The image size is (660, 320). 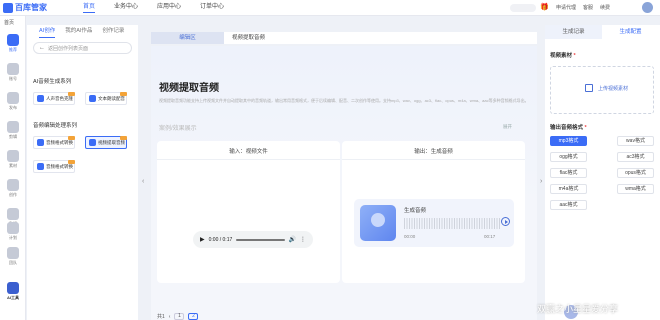 What do you see at coordinates (505, 221) in the screenshot?
I see `play-button-icon` at bounding box center [505, 221].